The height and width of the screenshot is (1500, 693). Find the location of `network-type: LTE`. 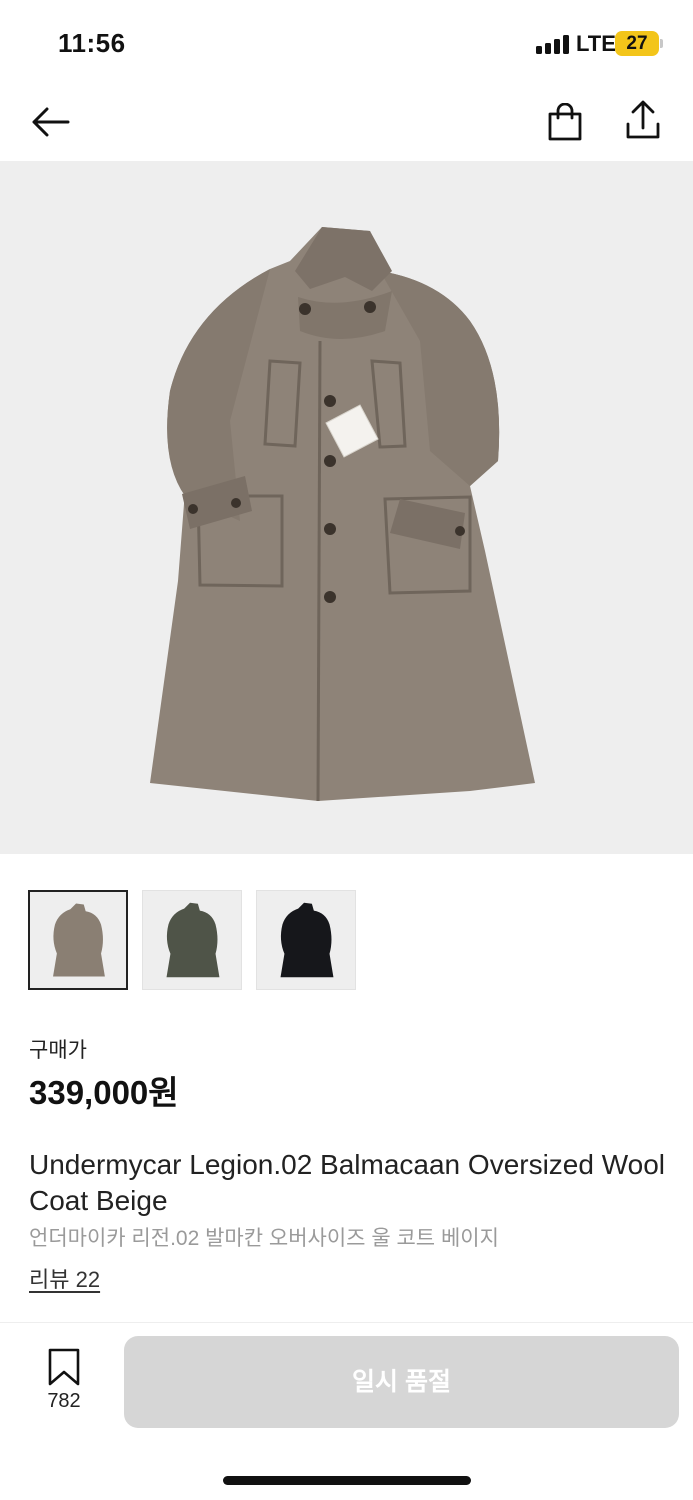

network-type: LTE is located at coordinates (596, 43).